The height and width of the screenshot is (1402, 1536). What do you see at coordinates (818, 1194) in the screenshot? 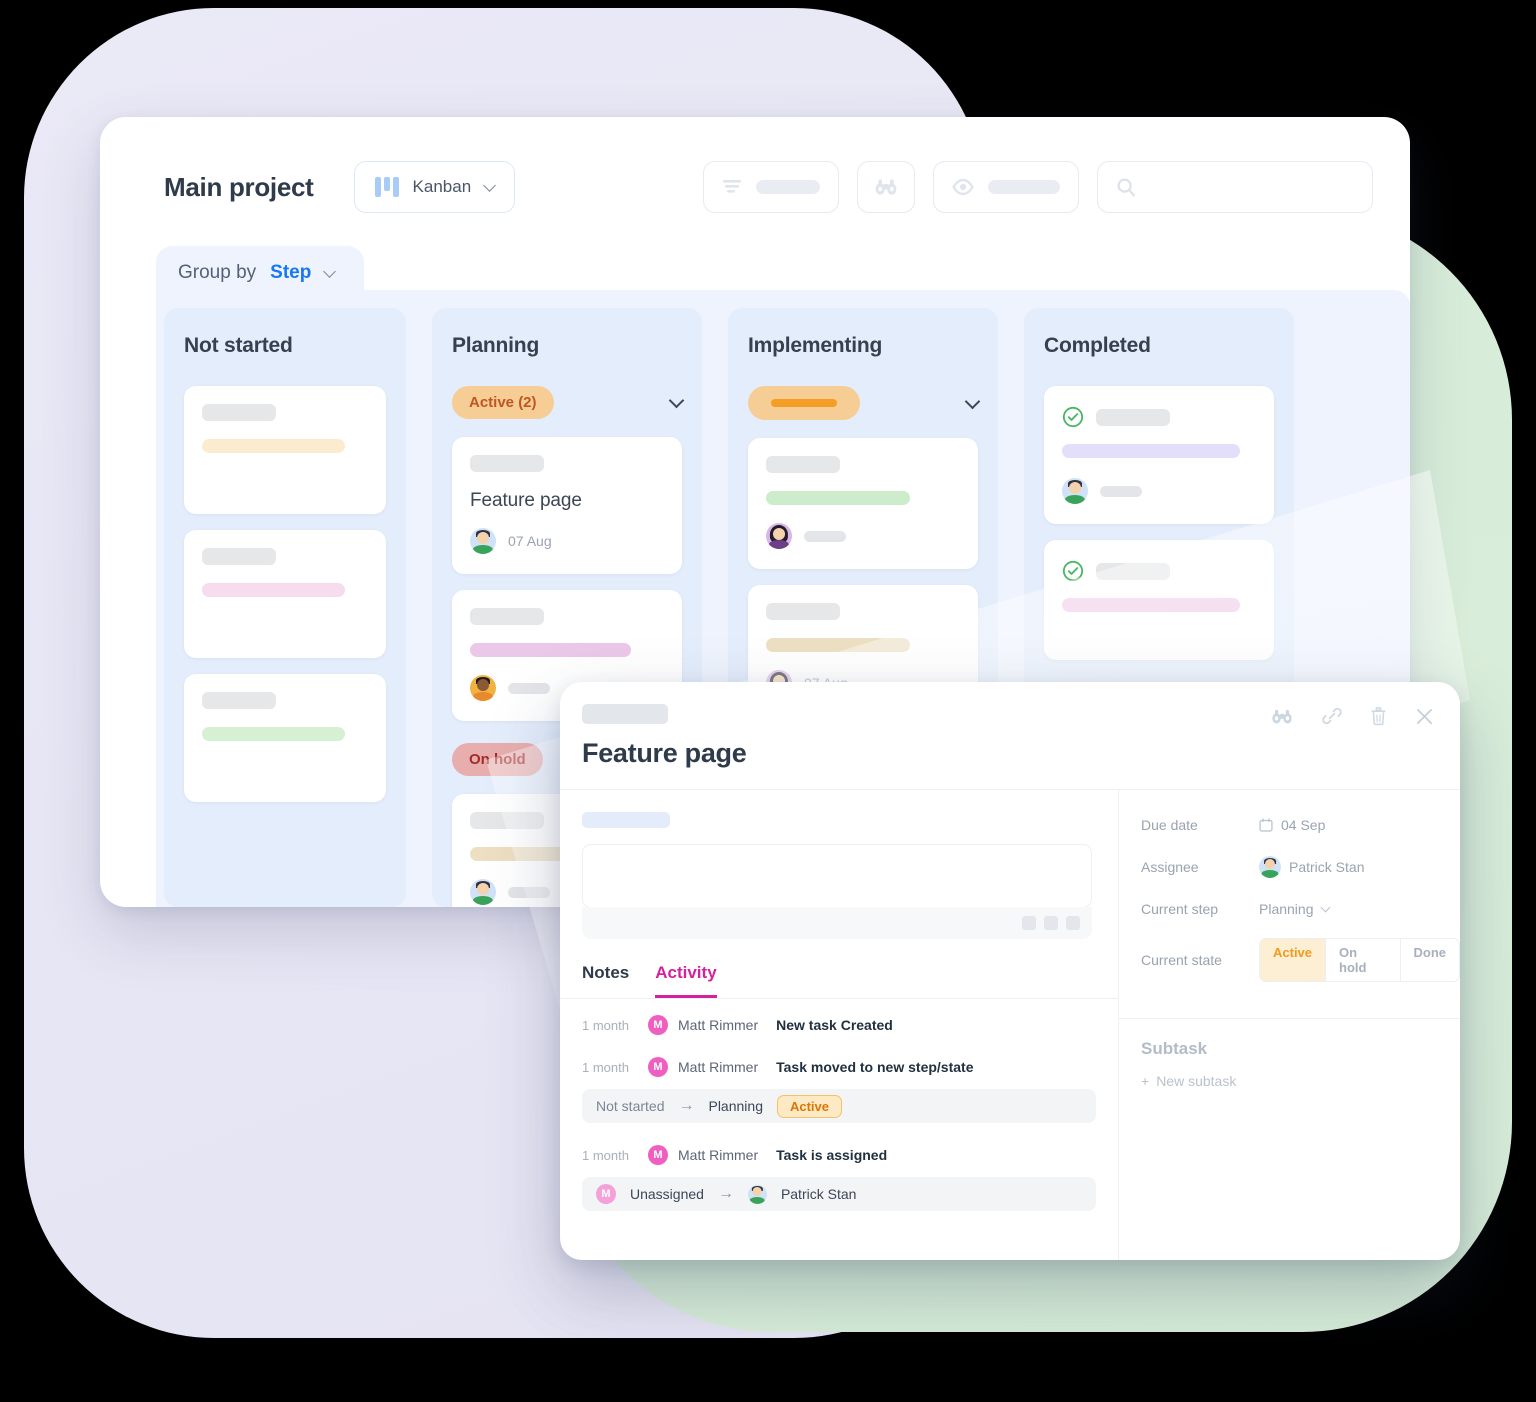
I see `assignment-to: Patrick Stan` at bounding box center [818, 1194].